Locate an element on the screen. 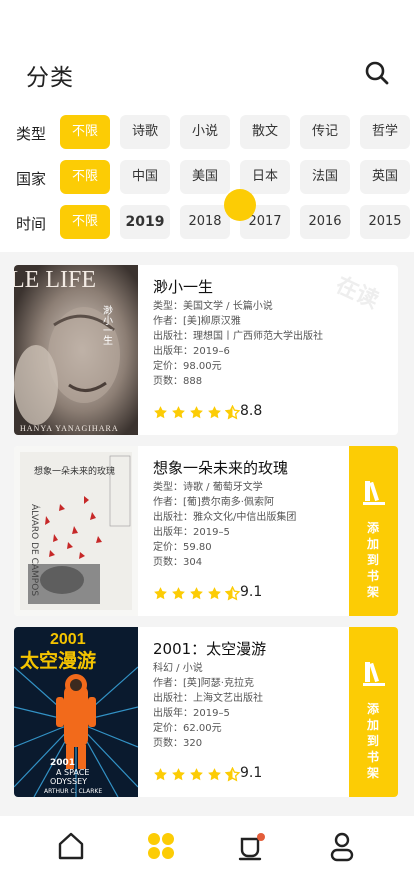 The width and height of the screenshot is (414, 896). chip-type-prose: 散文 is located at coordinates (265, 132).